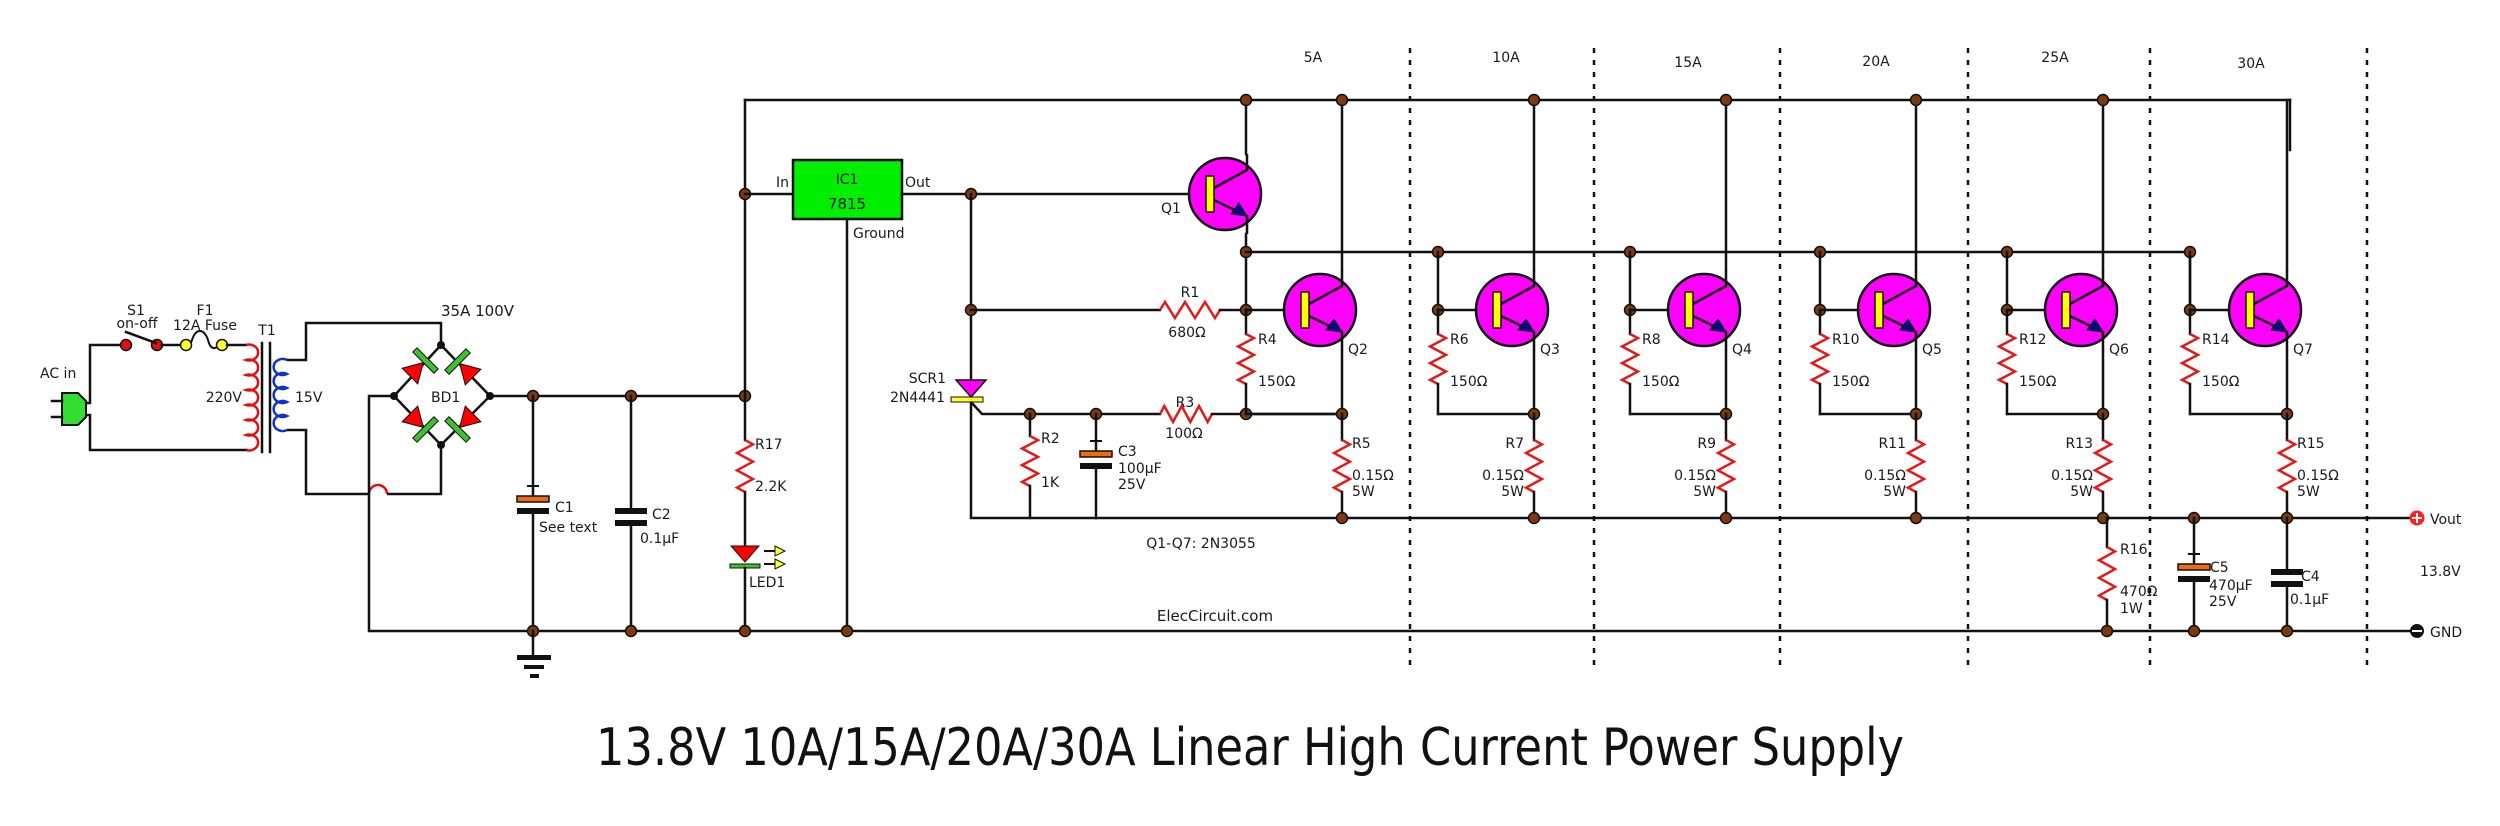 The height and width of the screenshot is (826, 2500). Describe the element at coordinates (2311, 444) in the screenshot. I see `emitter-resistor-ref-label: R15` at that location.